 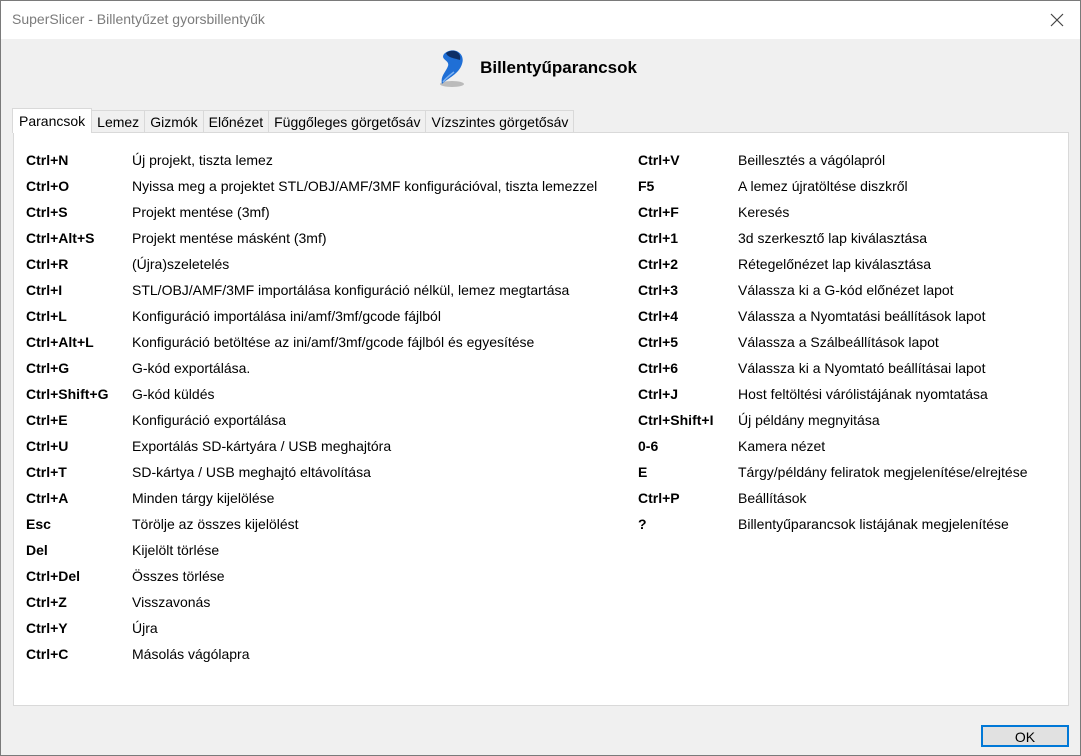 What do you see at coordinates (648, 446) in the screenshot?
I see `shortcut-key: 0-6` at bounding box center [648, 446].